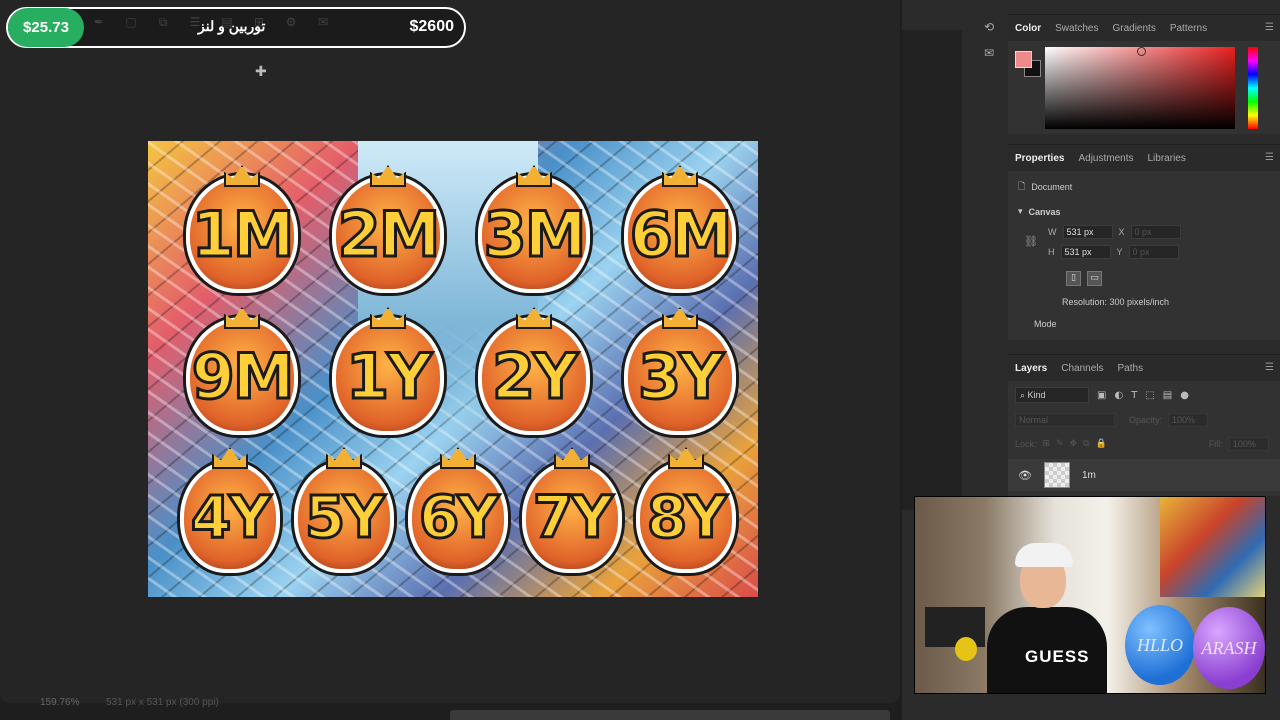 The height and width of the screenshot is (720, 1280). What do you see at coordinates (59, 702) in the screenshot?
I see `zoom-level: 159.76%` at bounding box center [59, 702].